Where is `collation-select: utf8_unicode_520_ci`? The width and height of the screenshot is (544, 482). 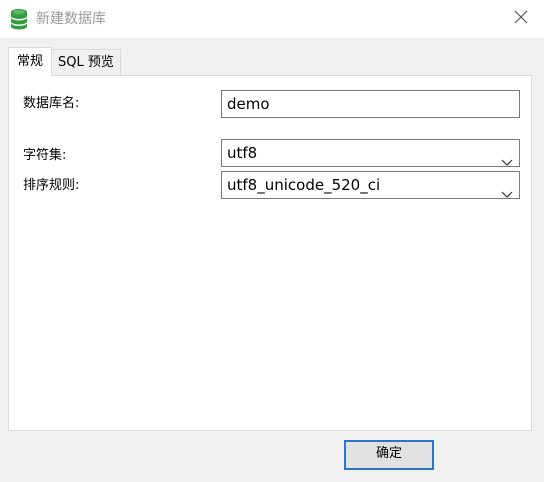 collation-select: utf8_unicode_520_ci is located at coordinates (370, 185).